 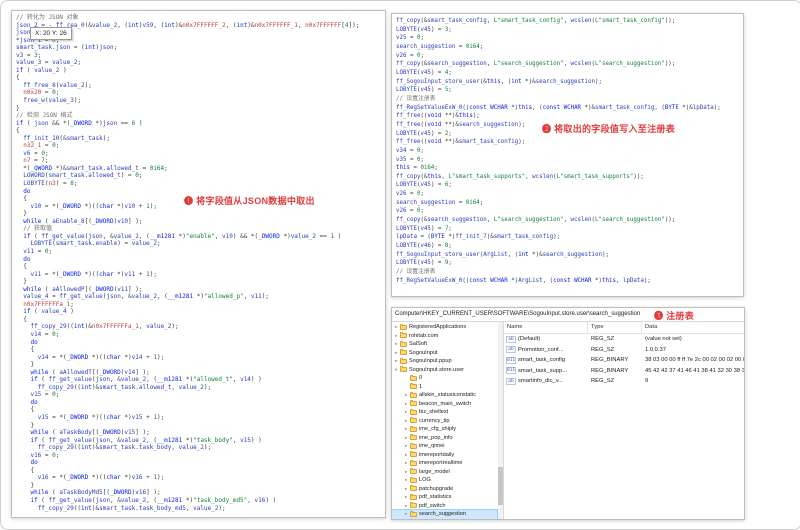 I want to click on column-header-name: Name, so click(x=546, y=327).